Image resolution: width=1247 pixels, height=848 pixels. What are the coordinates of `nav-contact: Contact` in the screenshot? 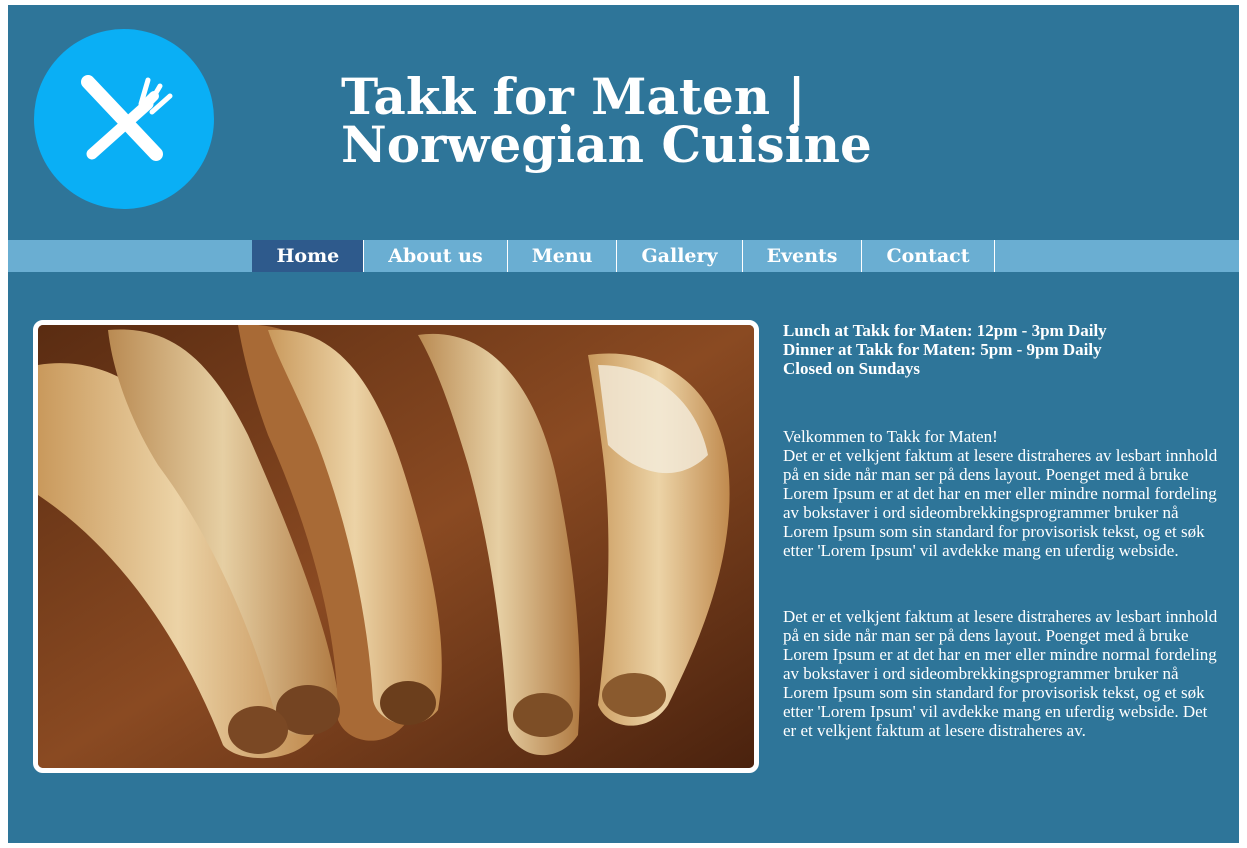 It's located at (928, 256).